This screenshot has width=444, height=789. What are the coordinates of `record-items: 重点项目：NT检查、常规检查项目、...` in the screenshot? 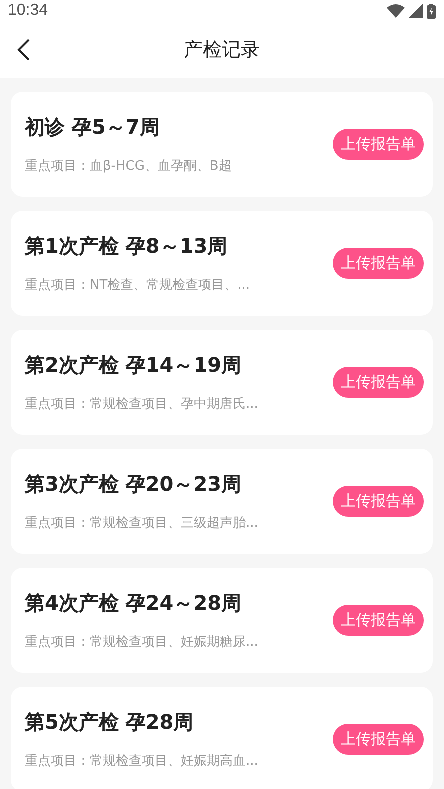 It's located at (137, 285).